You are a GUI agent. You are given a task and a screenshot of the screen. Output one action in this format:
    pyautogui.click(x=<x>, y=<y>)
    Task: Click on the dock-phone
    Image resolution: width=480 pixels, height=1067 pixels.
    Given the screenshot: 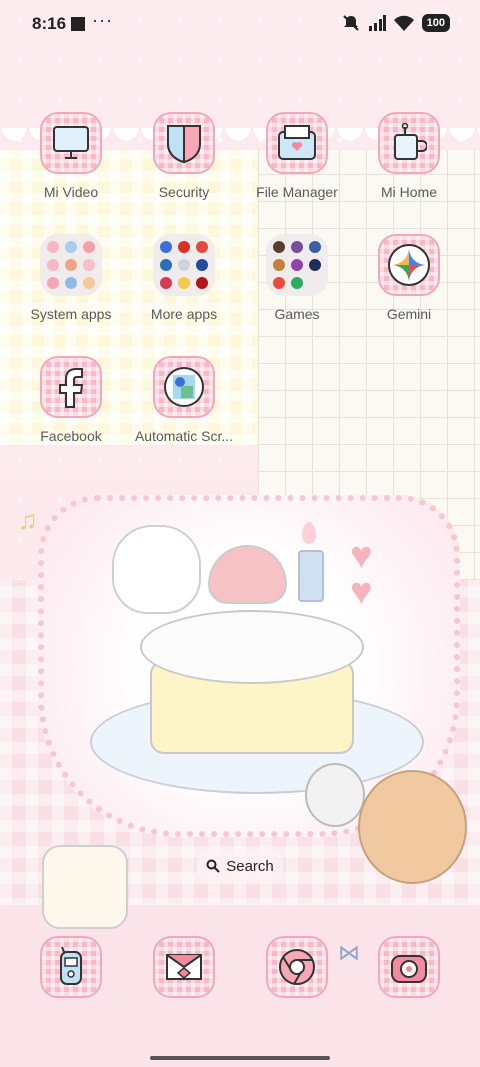 What is the action you would take?
    pyautogui.click(x=71, y=967)
    